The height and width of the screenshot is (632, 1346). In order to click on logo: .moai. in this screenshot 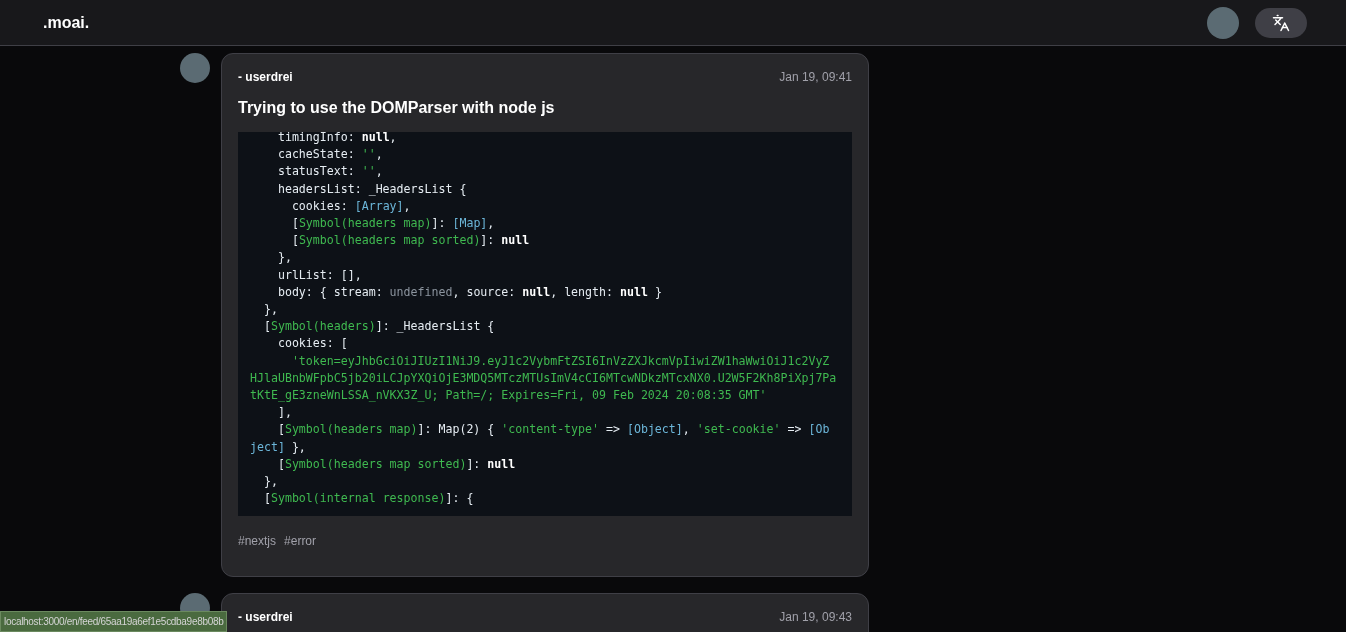, I will do `click(66, 22)`.